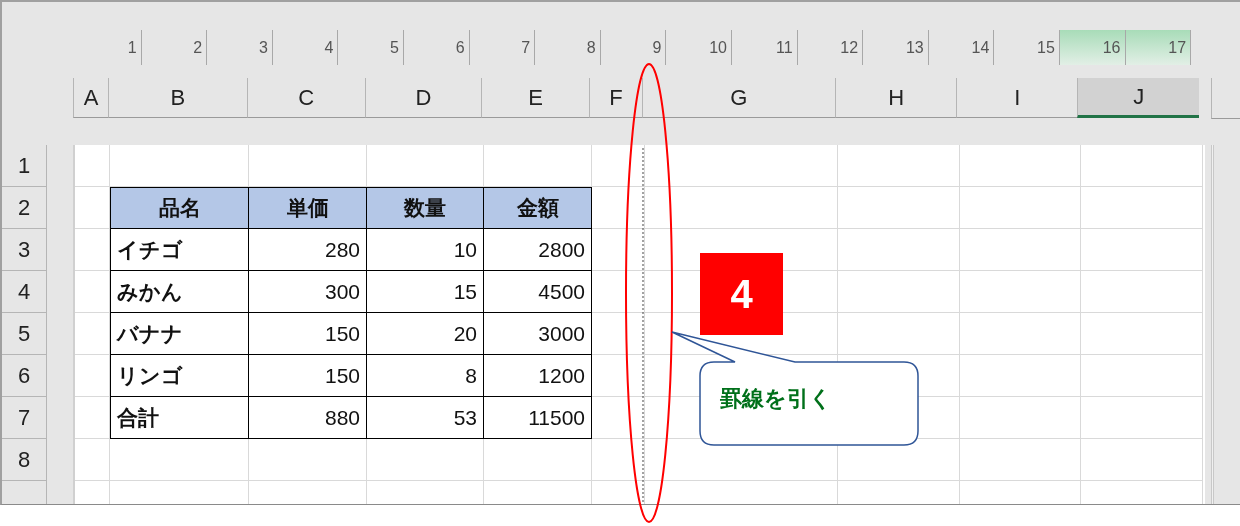 The width and height of the screenshot is (1240, 526). What do you see at coordinates (502, 47) in the screenshot?
I see `ruler-mark: 7` at bounding box center [502, 47].